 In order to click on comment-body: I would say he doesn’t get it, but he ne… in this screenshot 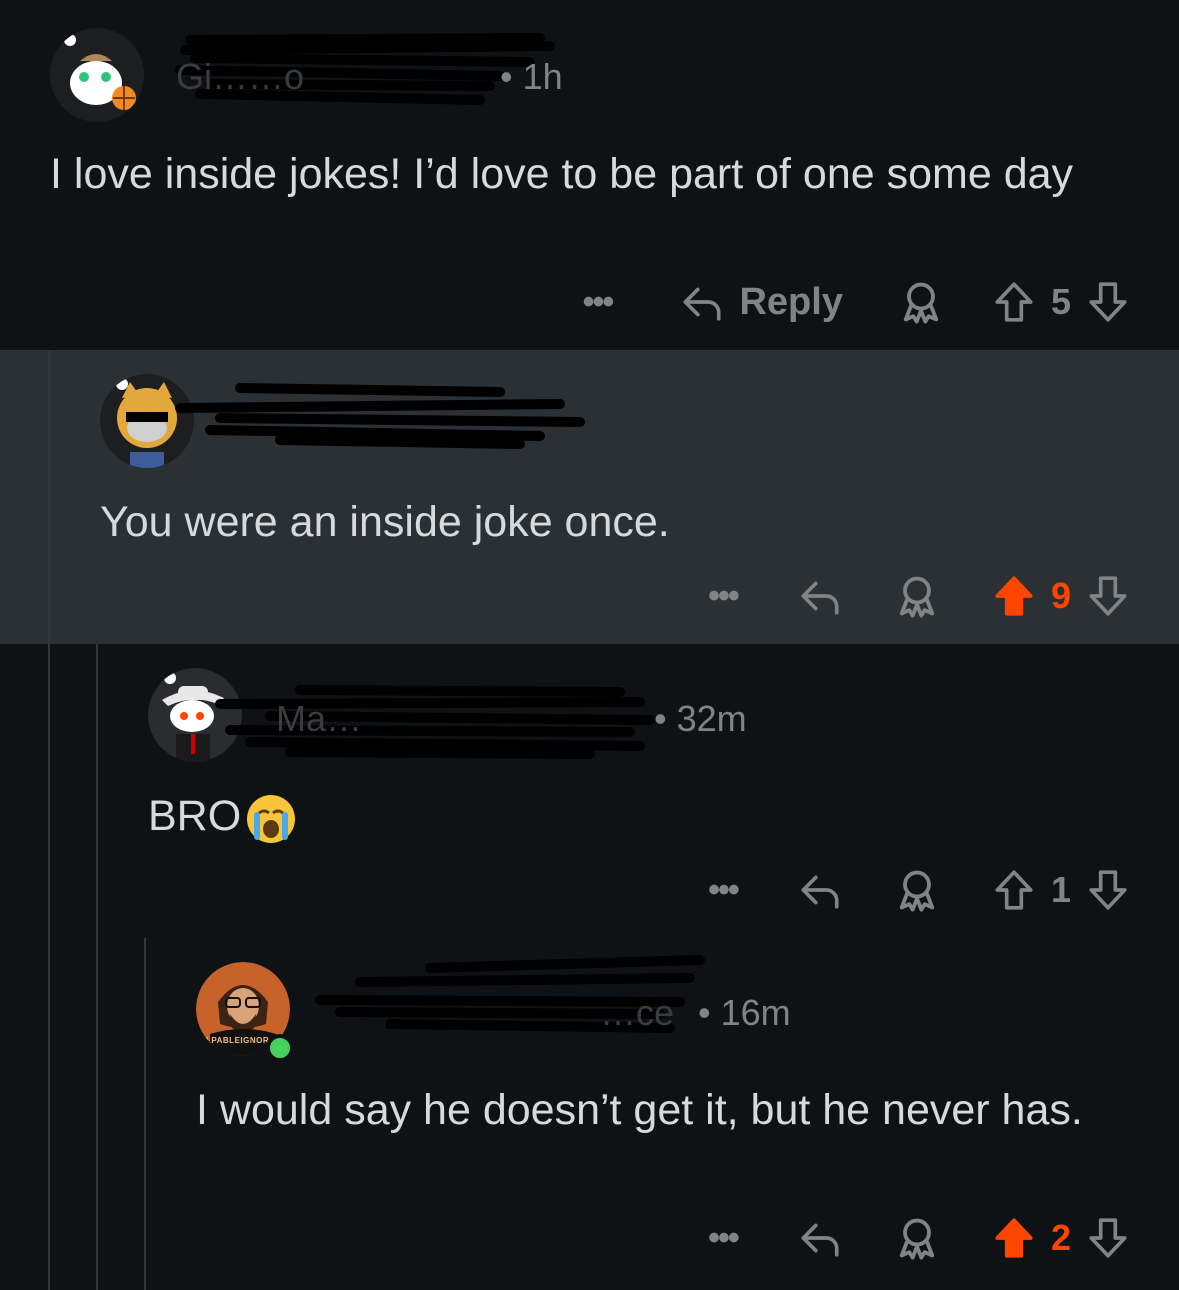, I will do `click(639, 1110)`.